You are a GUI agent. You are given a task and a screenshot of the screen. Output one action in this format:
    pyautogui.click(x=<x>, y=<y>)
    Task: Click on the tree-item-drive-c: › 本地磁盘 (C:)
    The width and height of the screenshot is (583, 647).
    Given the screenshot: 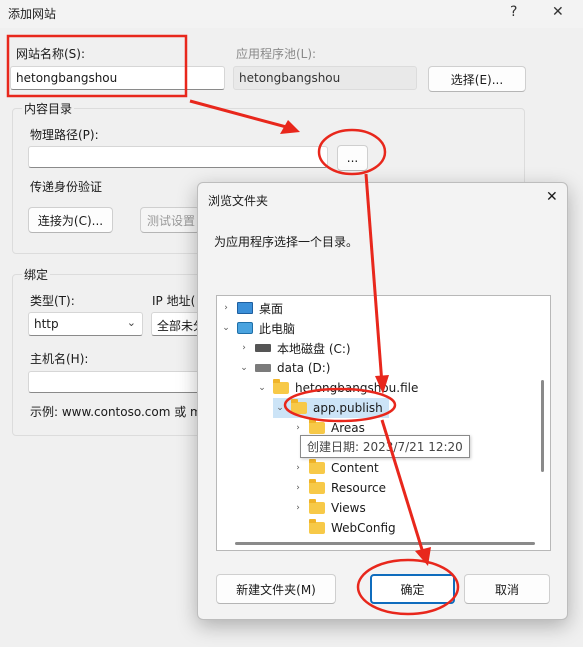 What is the action you would take?
    pyautogui.click(x=294, y=348)
    